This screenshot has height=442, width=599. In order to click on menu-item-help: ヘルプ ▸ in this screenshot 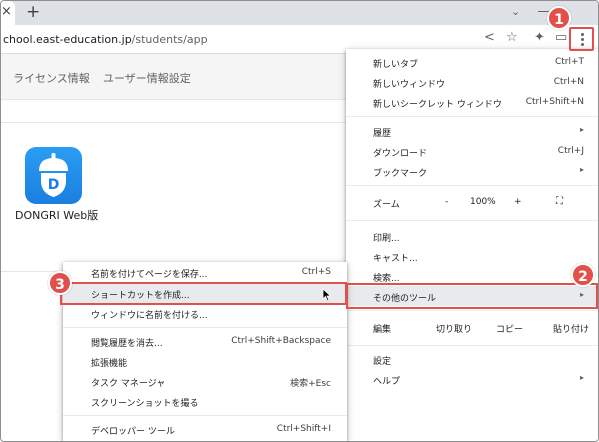, I will do `click(472, 379)`.